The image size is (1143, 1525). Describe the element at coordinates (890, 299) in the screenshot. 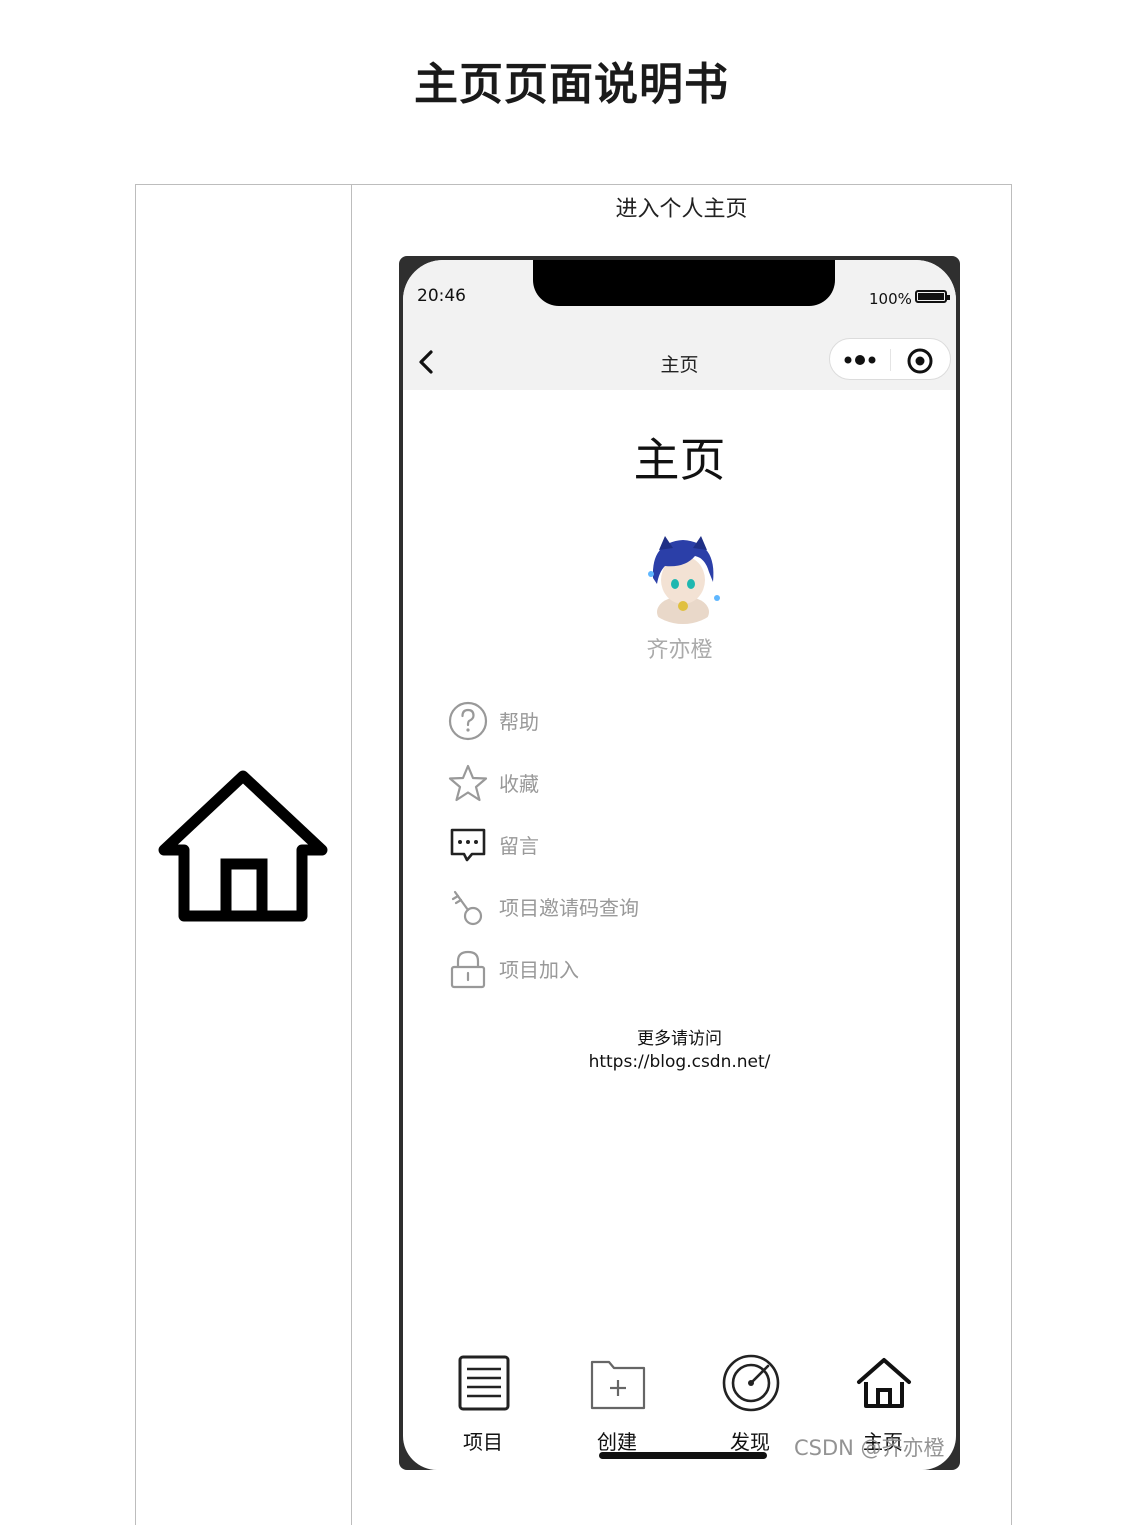

I see `battery-percentage: 100%` at that location.